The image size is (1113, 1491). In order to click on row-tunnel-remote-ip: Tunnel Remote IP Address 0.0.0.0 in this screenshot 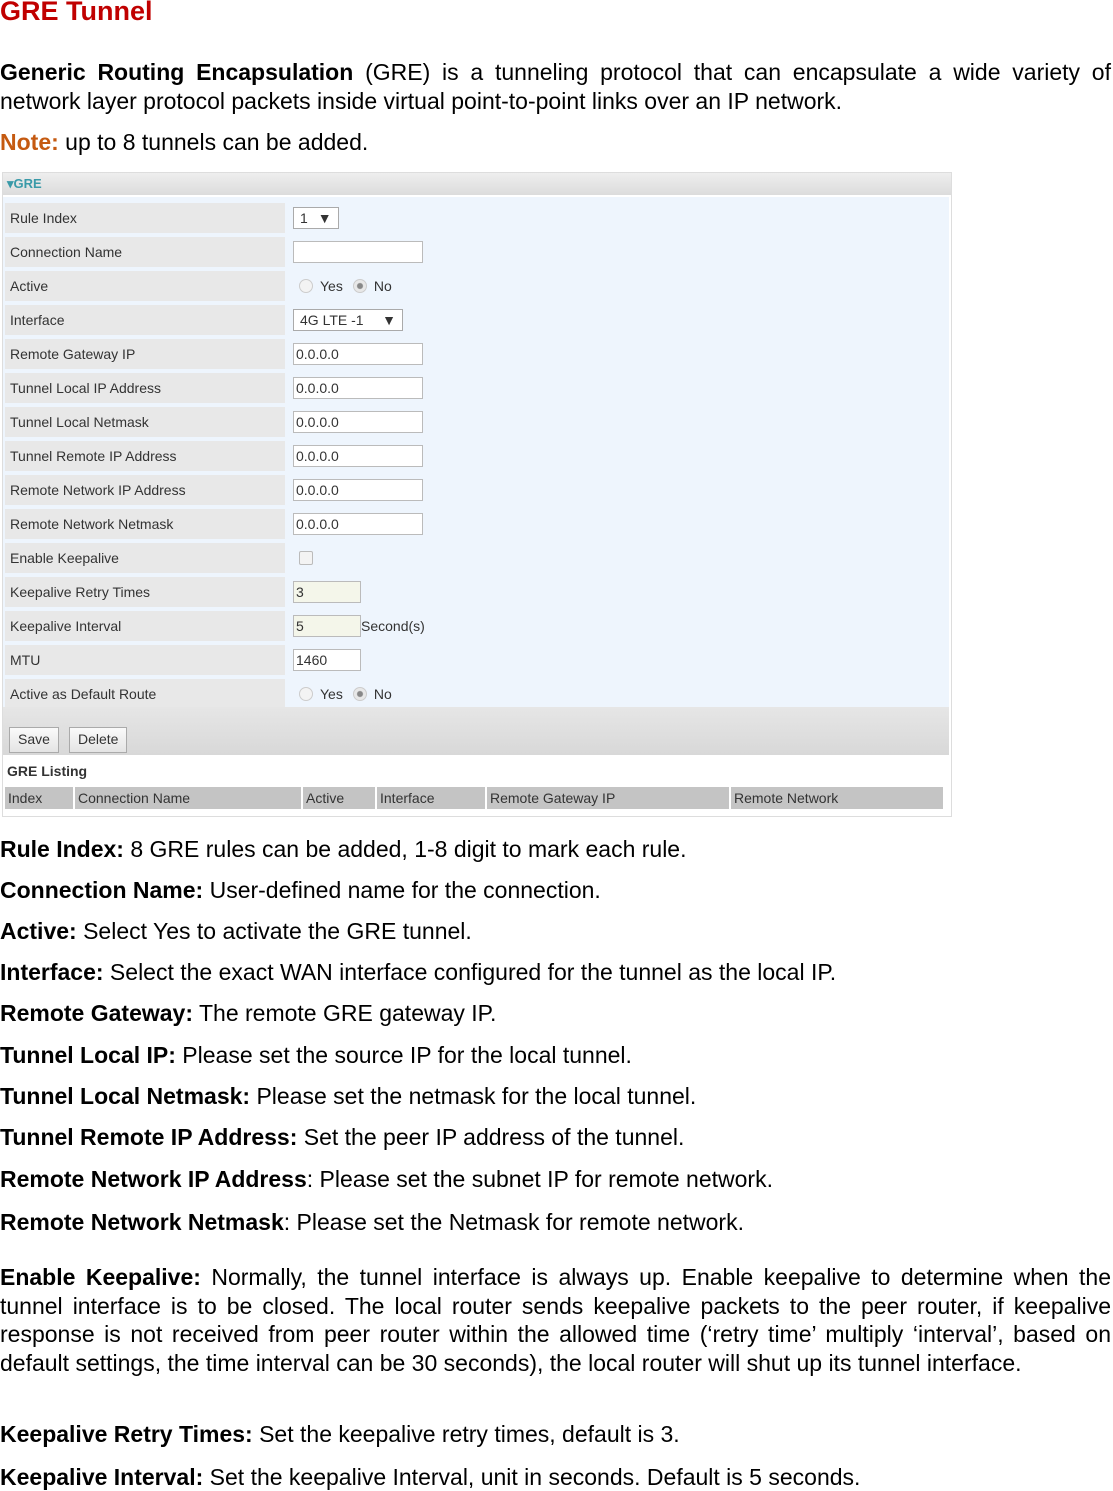, I will do `click(477, 456)`.